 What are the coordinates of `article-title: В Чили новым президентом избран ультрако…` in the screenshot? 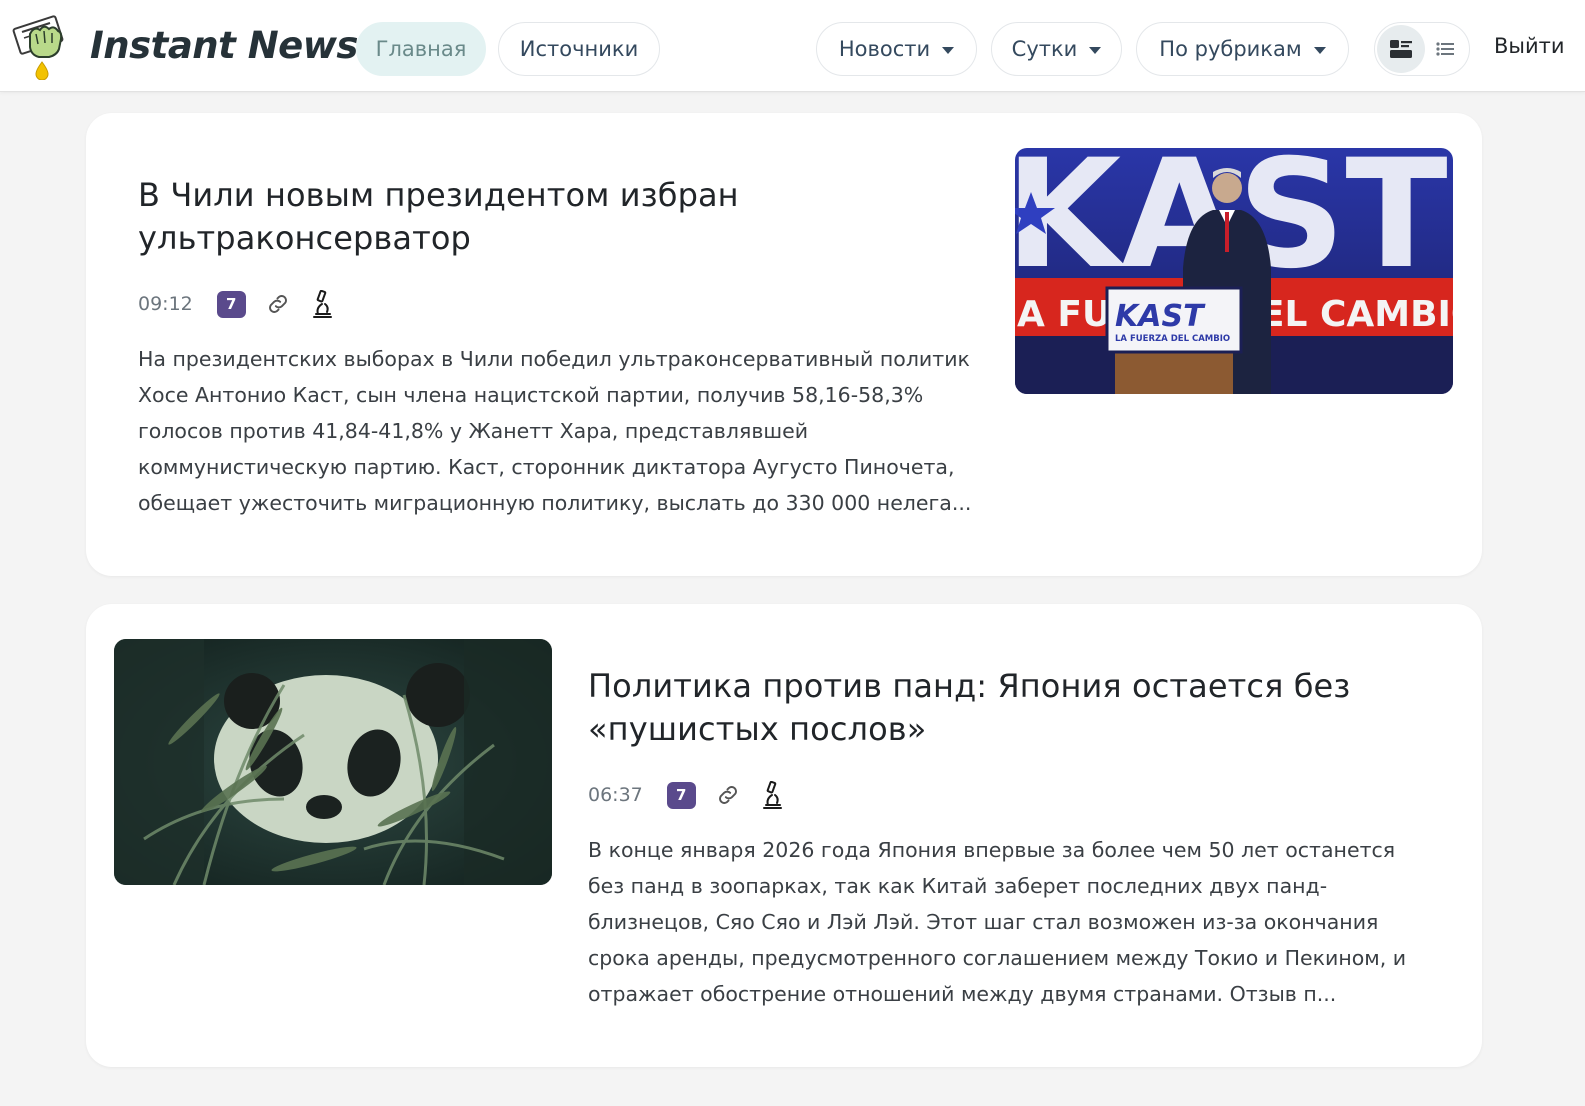 It's located at (488, 217).